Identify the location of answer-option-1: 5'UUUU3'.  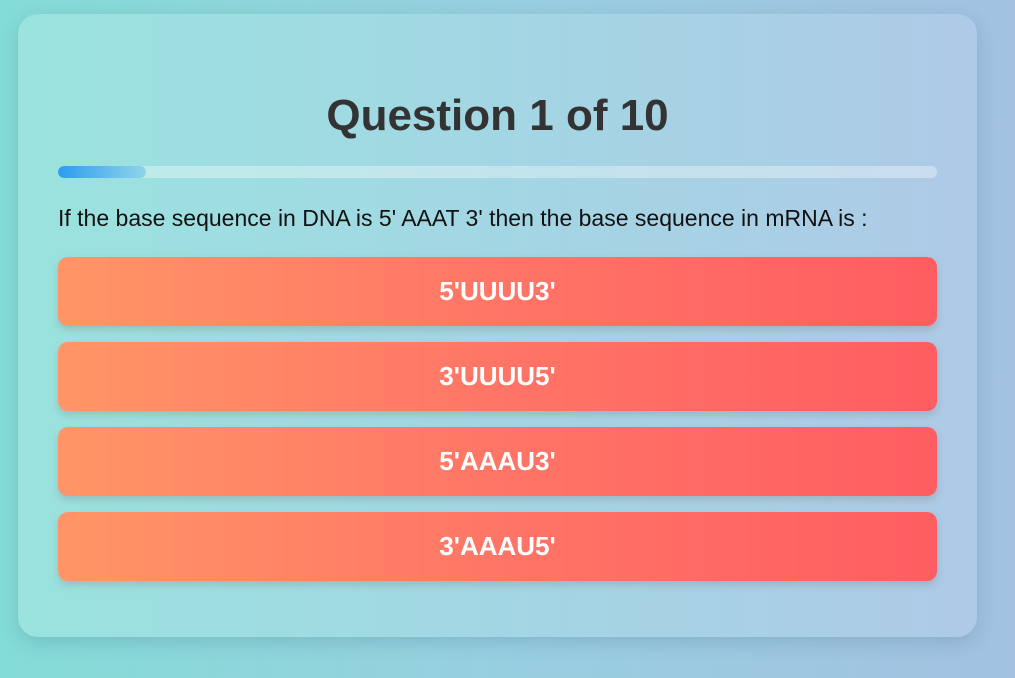
(497, 291).